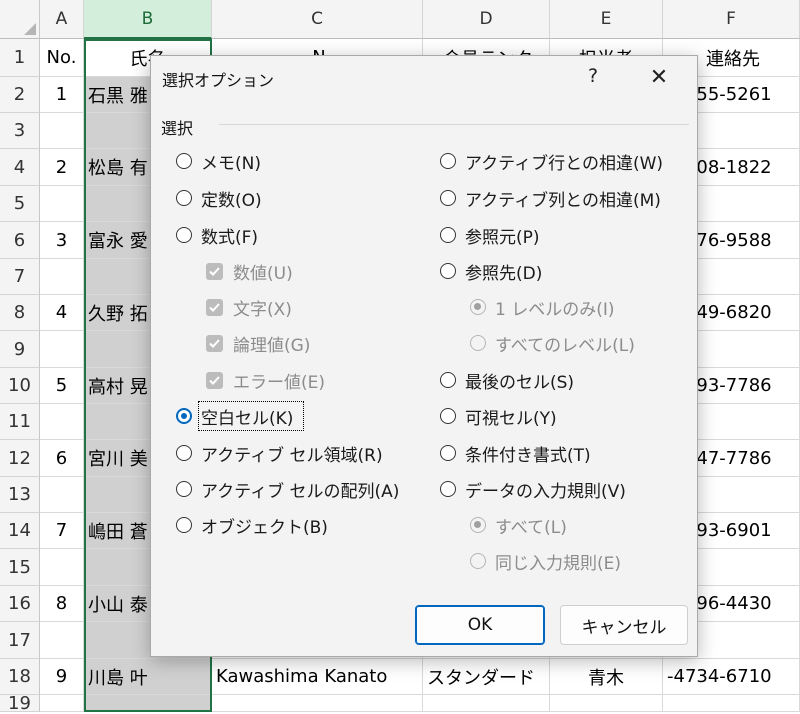 Image resolution: width=800 pixels, height=714 pixels. I want to click on row-header: 3, so click(20, 131).